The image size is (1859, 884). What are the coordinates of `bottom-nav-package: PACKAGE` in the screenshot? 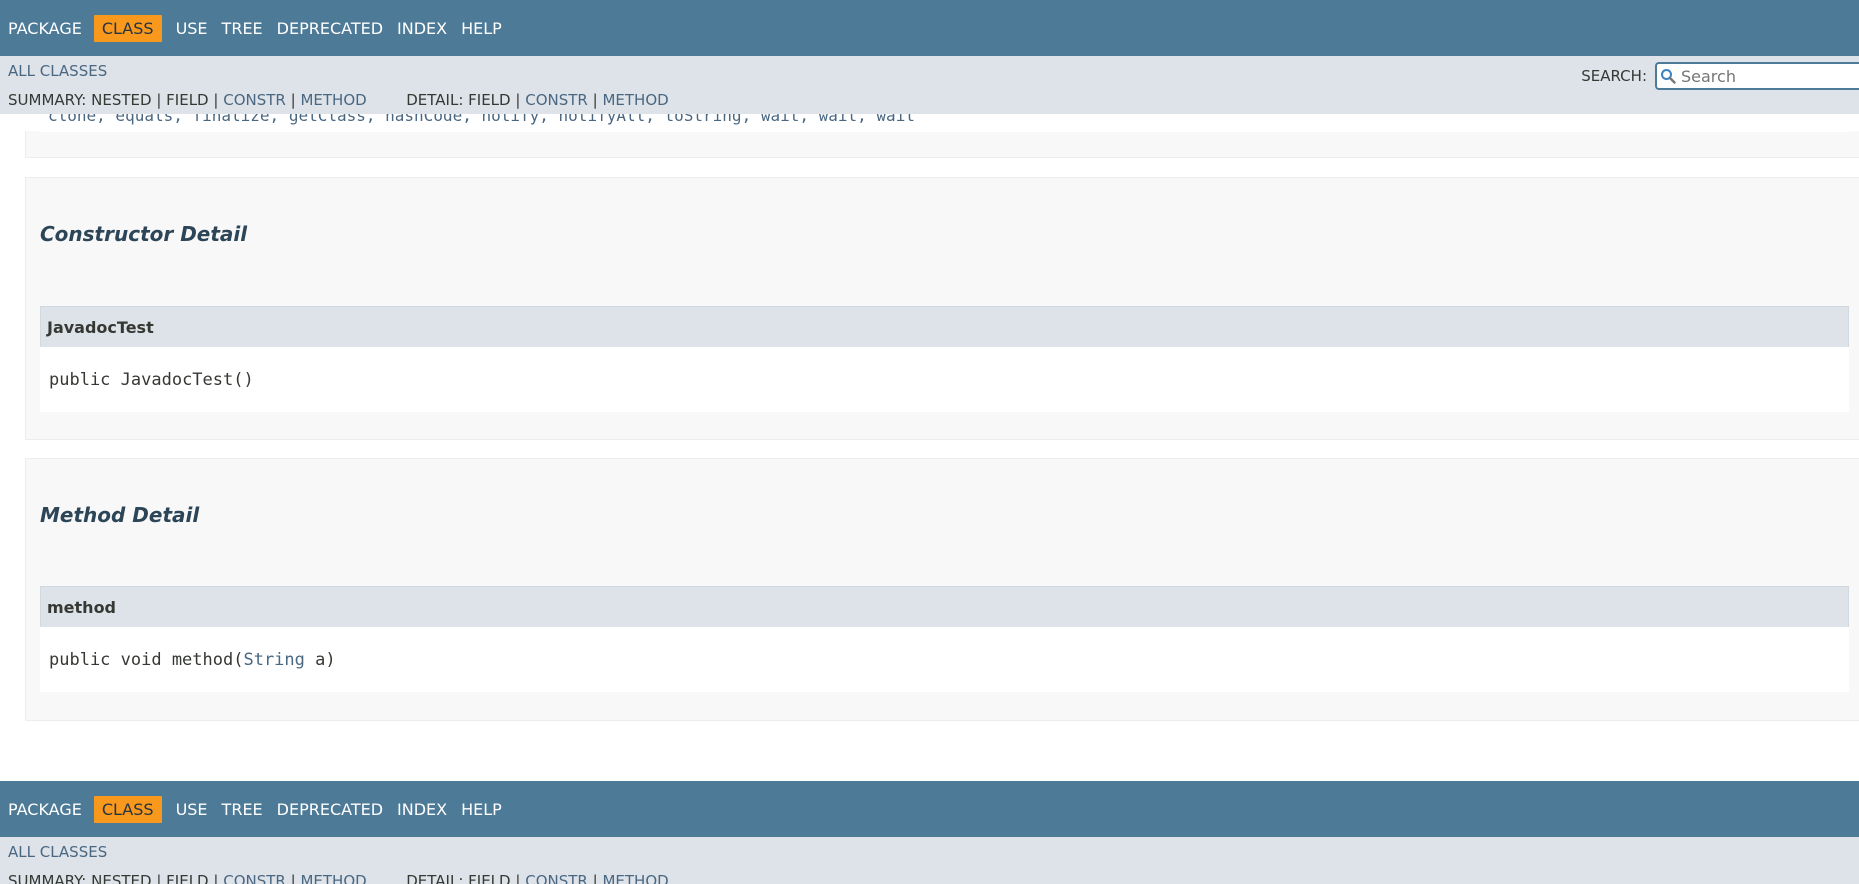 It's located at (45, 809).